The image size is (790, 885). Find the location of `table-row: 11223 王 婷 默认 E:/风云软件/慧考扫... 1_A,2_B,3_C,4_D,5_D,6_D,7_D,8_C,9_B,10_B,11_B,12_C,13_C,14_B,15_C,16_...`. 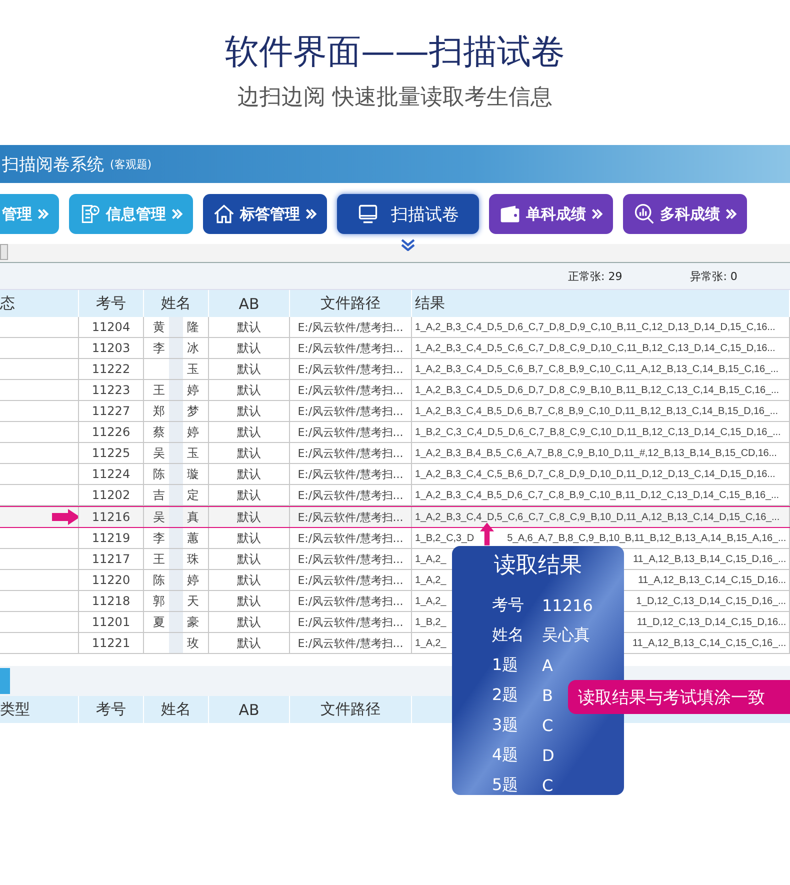

table-row: 11223 王 婷 默认 E:/风云软件/慧考扫... 1_A,2_B,3_C,4_D,5_D,6_D,7_D,8_C,9_B,10_B,11_B,12_C,13_C,14_B,15_C,16_... is located at coordinates (395, 390).